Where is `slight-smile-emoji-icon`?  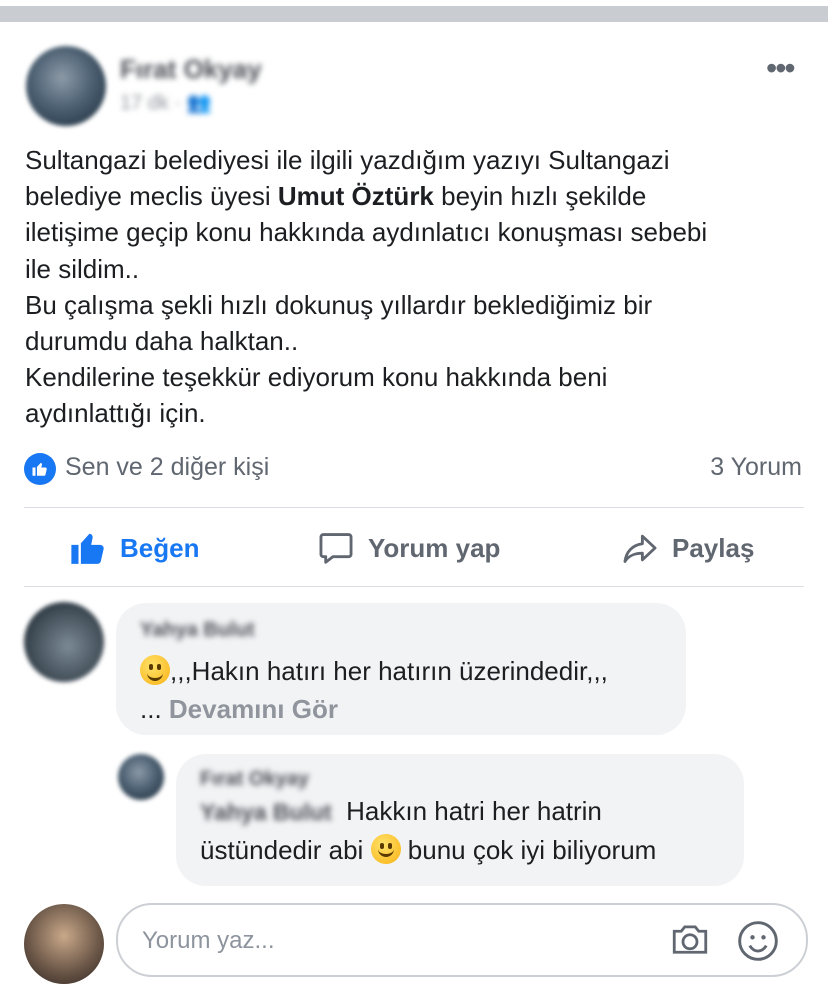
slight-smile-emoji-icon is located at coordinates (385, 849).